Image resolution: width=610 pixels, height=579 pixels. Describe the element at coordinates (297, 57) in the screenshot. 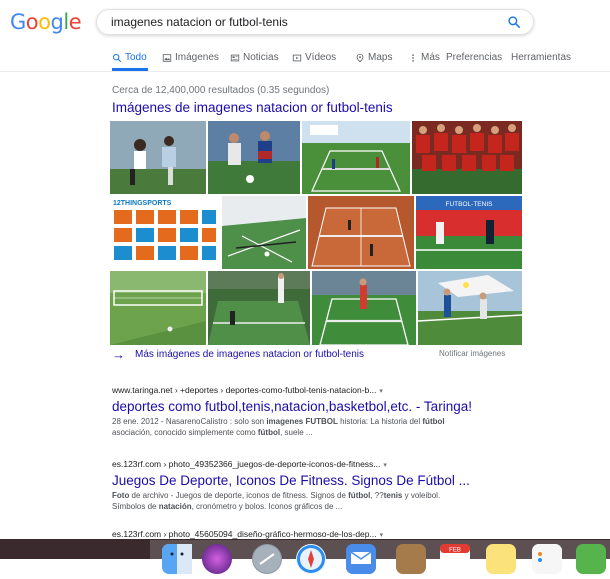

I see `video-icon` at that location.